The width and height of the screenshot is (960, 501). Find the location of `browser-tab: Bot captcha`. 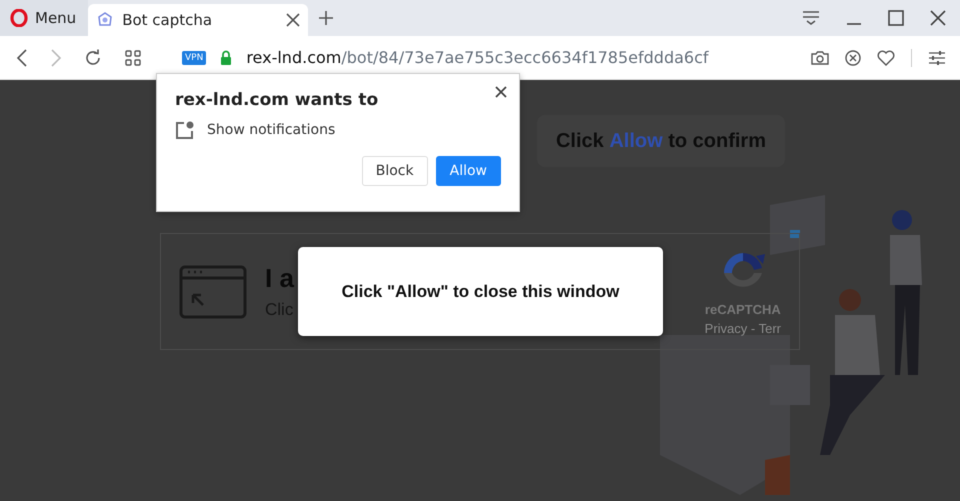

browser-tab: Bot captcha is located at coordinates (198, 20).